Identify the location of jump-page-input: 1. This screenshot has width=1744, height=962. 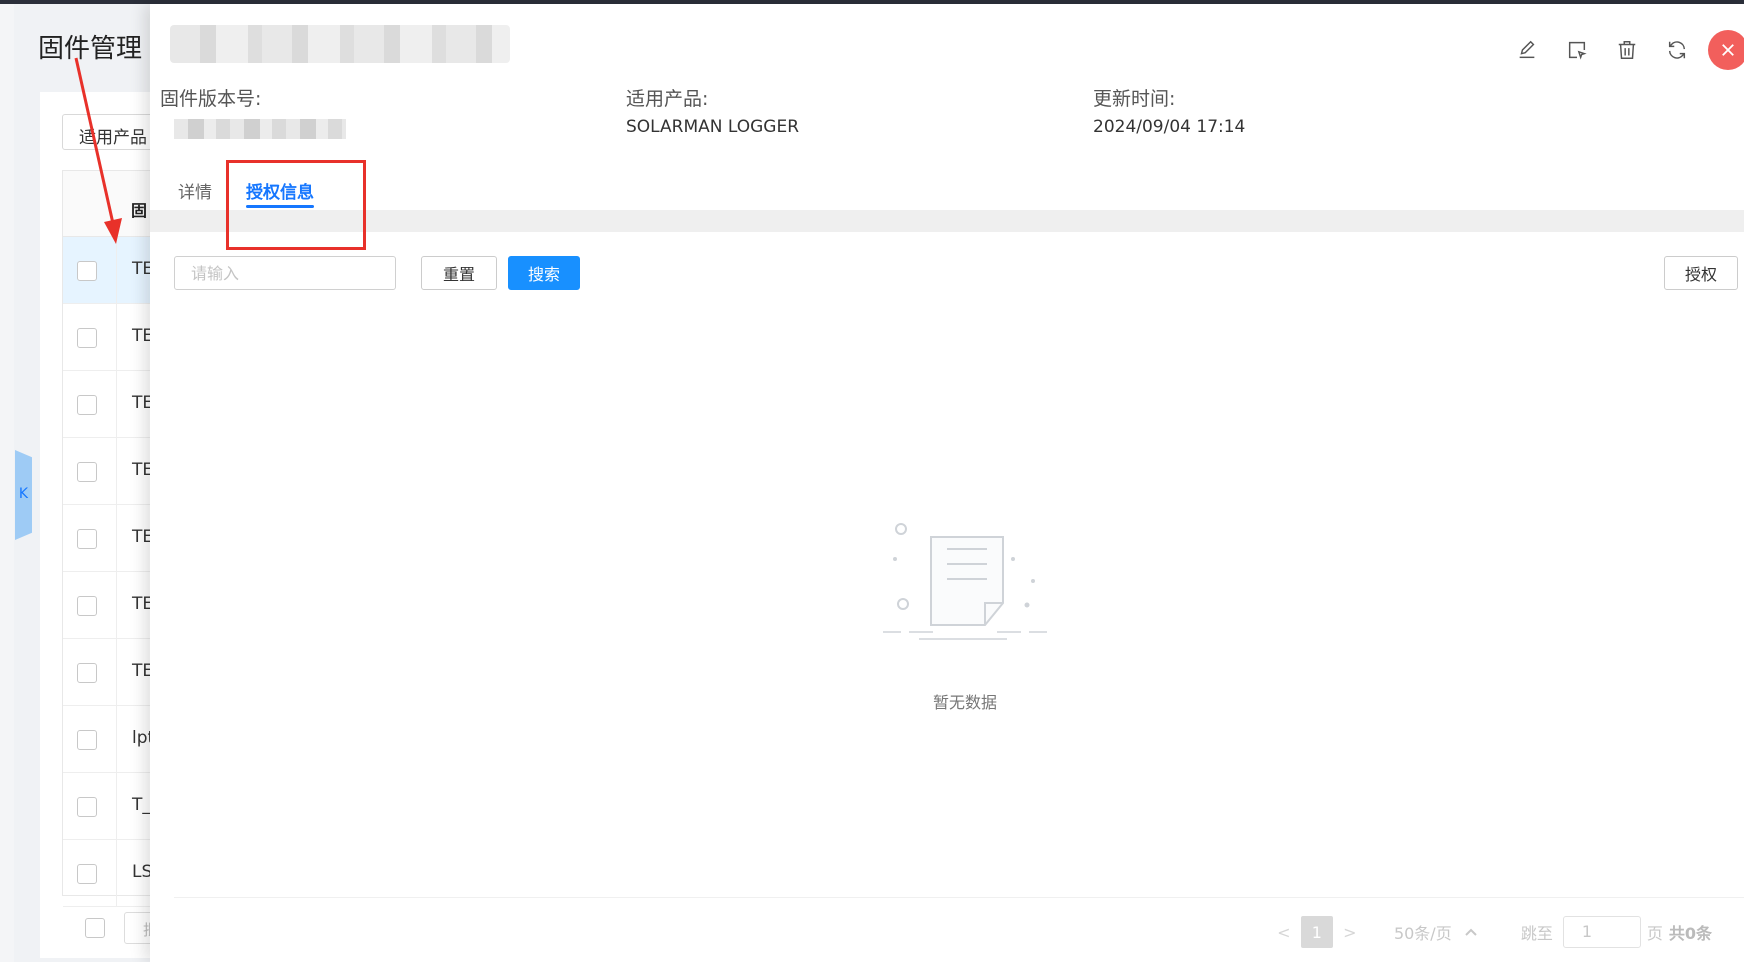
(1601, 932).